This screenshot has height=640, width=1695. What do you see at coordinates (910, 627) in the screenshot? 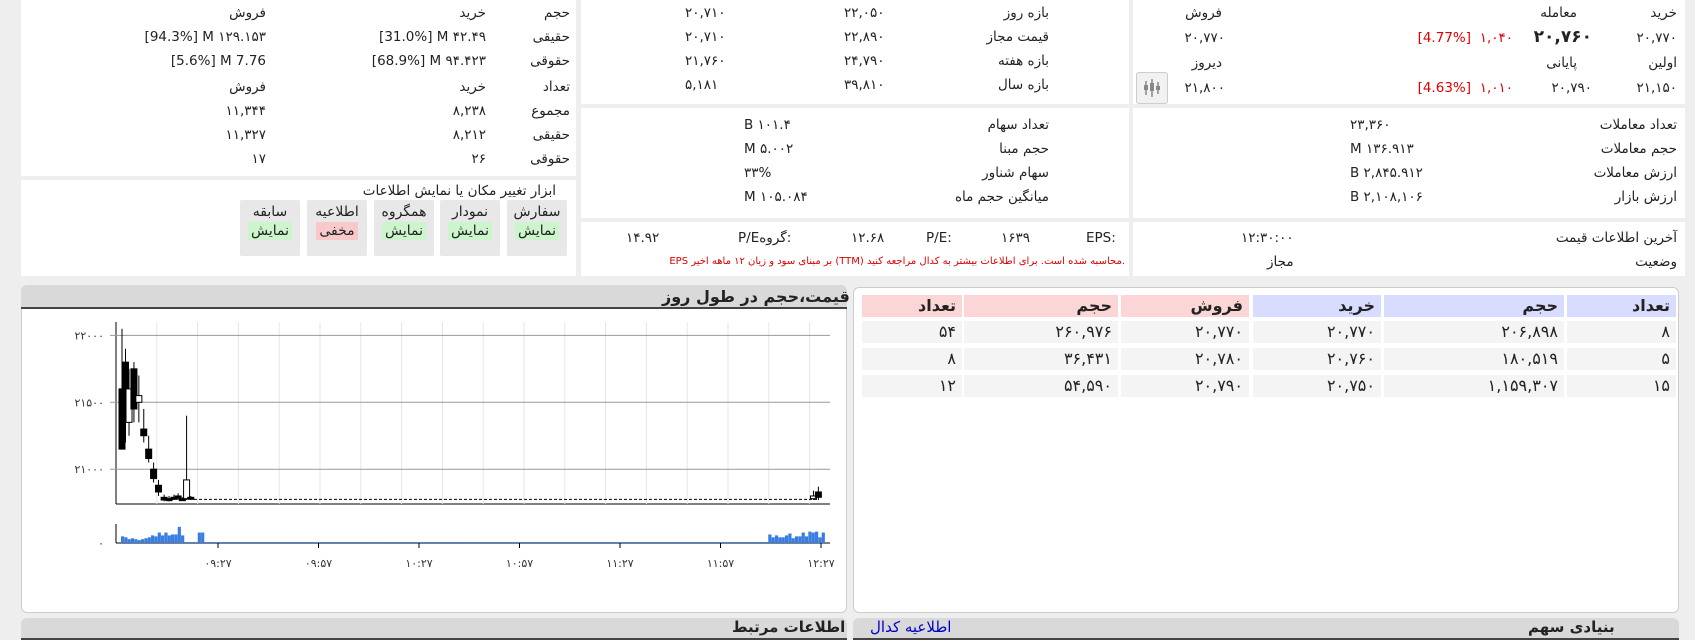
I see `kodal-link: اطلاعیه کدال` at bounding box center [910, 627].